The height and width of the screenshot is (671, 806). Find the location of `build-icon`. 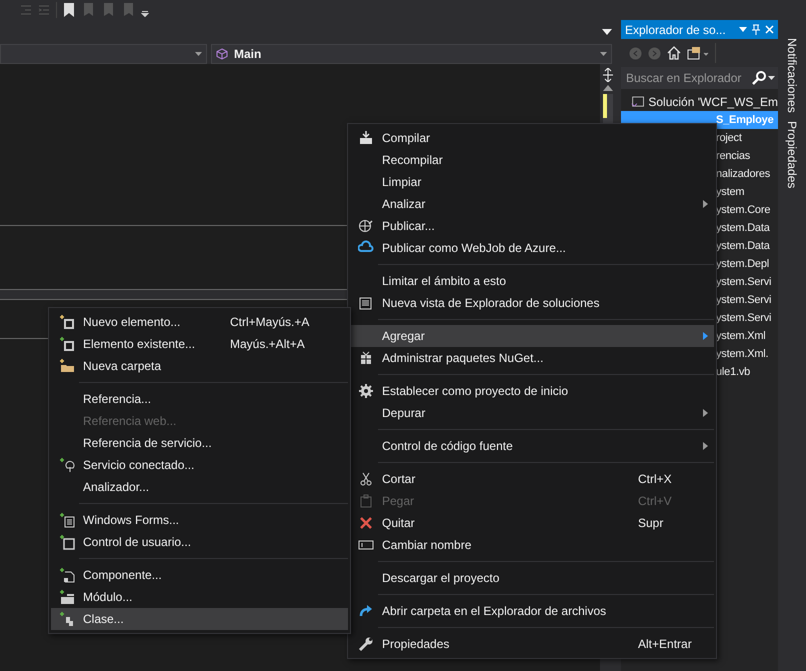

build-icon is located at coordinates (366, 138).